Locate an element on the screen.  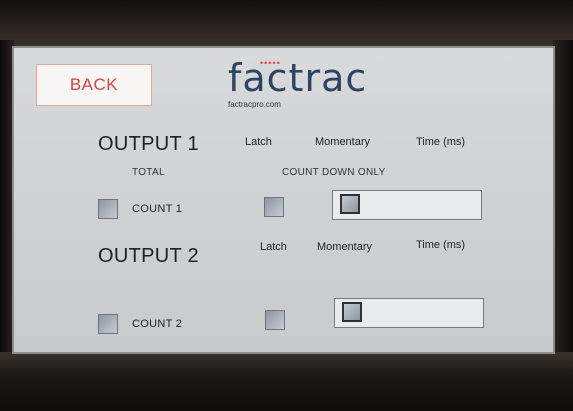
output1-latch-checkbox is located at coordinates (274, 207).